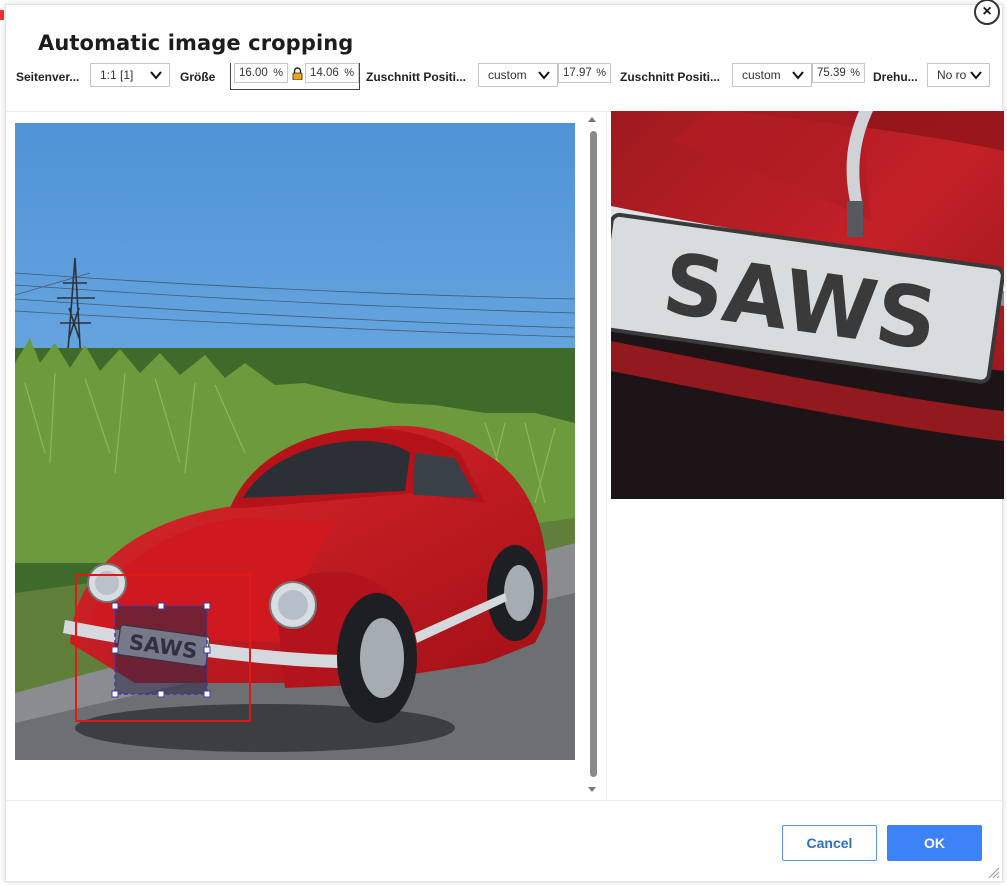  I want to click on scroll-up-arrow-icon, so click(592, 119).